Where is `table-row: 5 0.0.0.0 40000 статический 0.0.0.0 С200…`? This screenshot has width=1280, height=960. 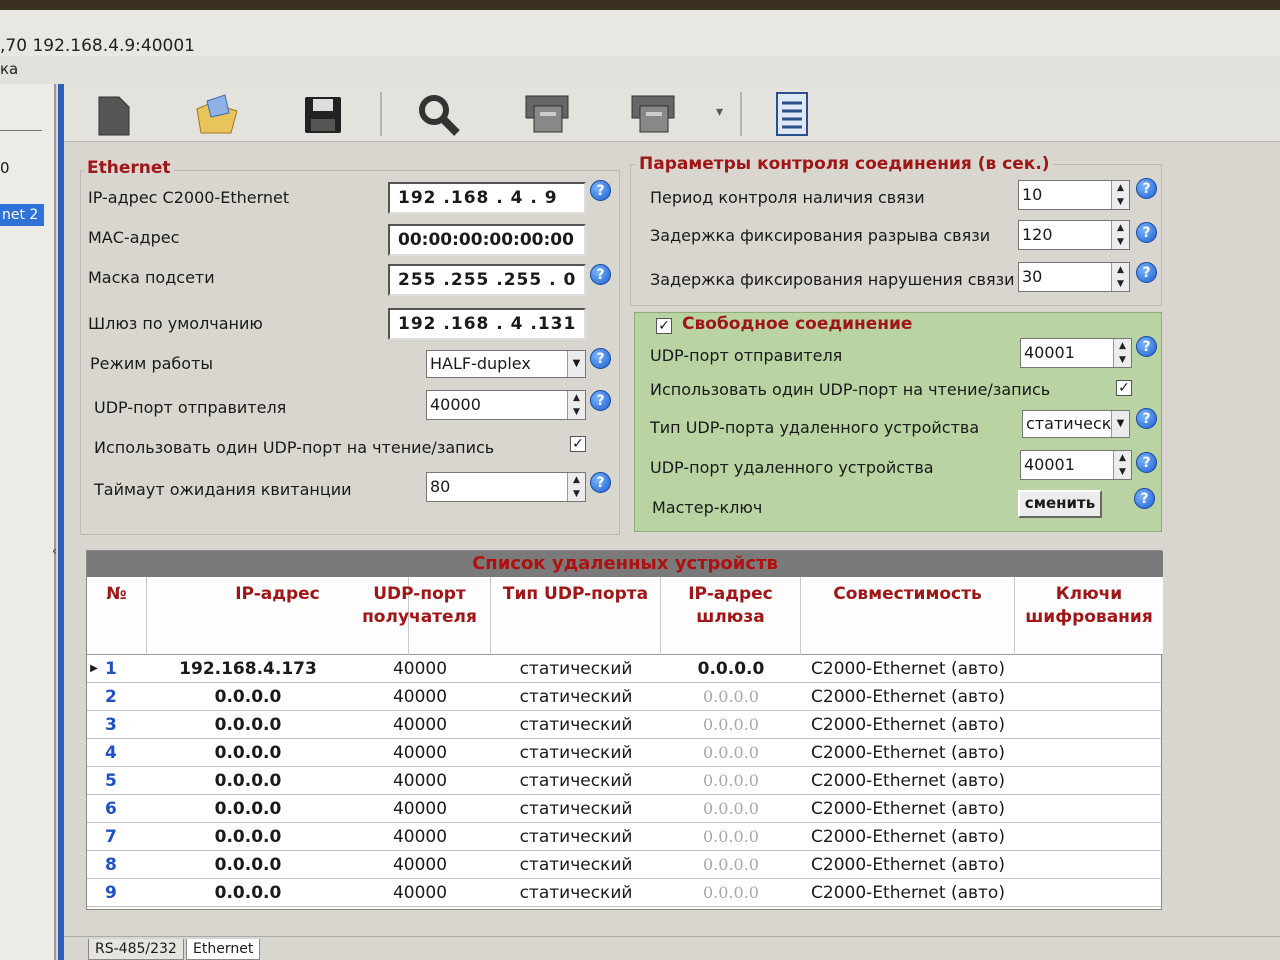 table-row: 5 0.0.0.0 40000 статический 0.0.0.0 С200… is located at coordinates (625, 781).